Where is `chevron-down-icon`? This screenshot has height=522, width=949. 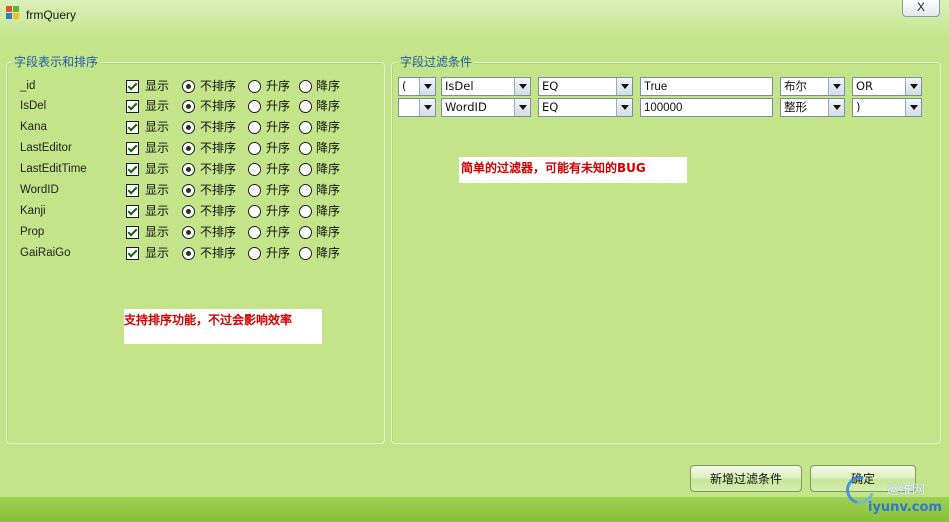
chevron-down-icon is located at coordinates (523, 86).